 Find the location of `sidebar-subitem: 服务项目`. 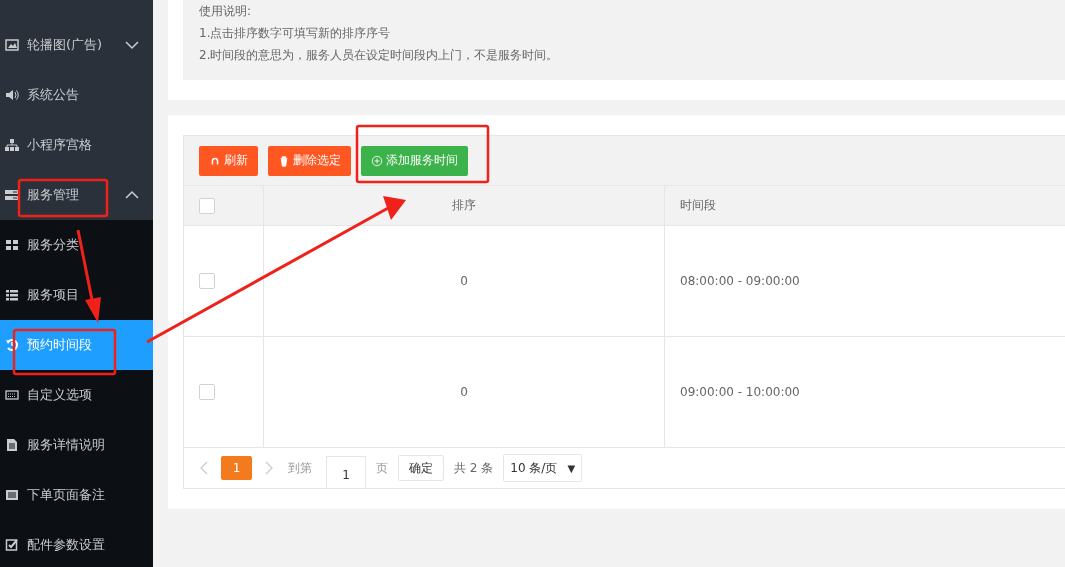

sidebar-subitem: 服务项目 is located at coordinates (76, 295).